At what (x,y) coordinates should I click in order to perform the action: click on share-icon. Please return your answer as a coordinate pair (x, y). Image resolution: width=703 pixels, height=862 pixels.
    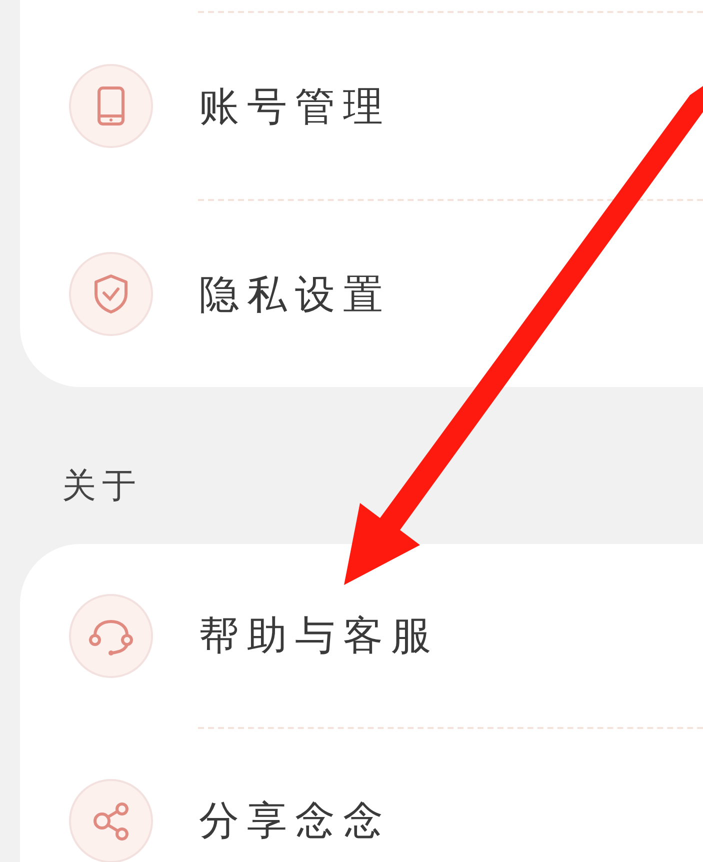
    Looking at the image, I should click on (111, 820).